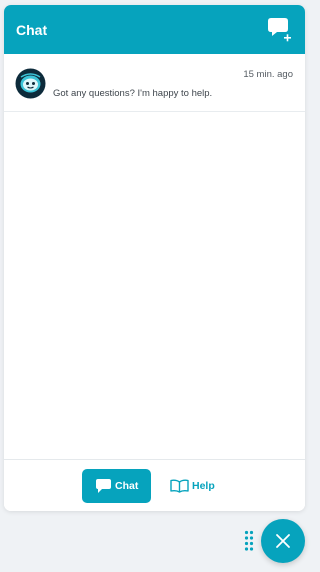 This screenshot has height=572, width=320. What do you see at coordinates (127, 486) in the screenshot?
I see `tab-chat-label: Chat` at bounding box center [127, 486].